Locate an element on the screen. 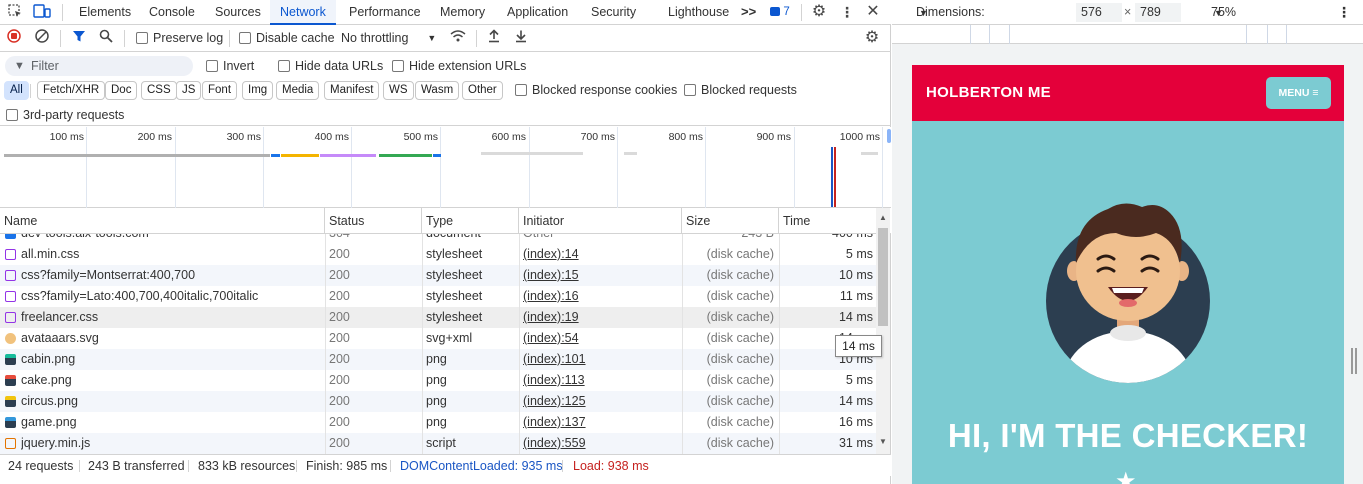 This screenshot has height=484, width=1363. more-tabs-button: >> is located at coordinates (748, 12).